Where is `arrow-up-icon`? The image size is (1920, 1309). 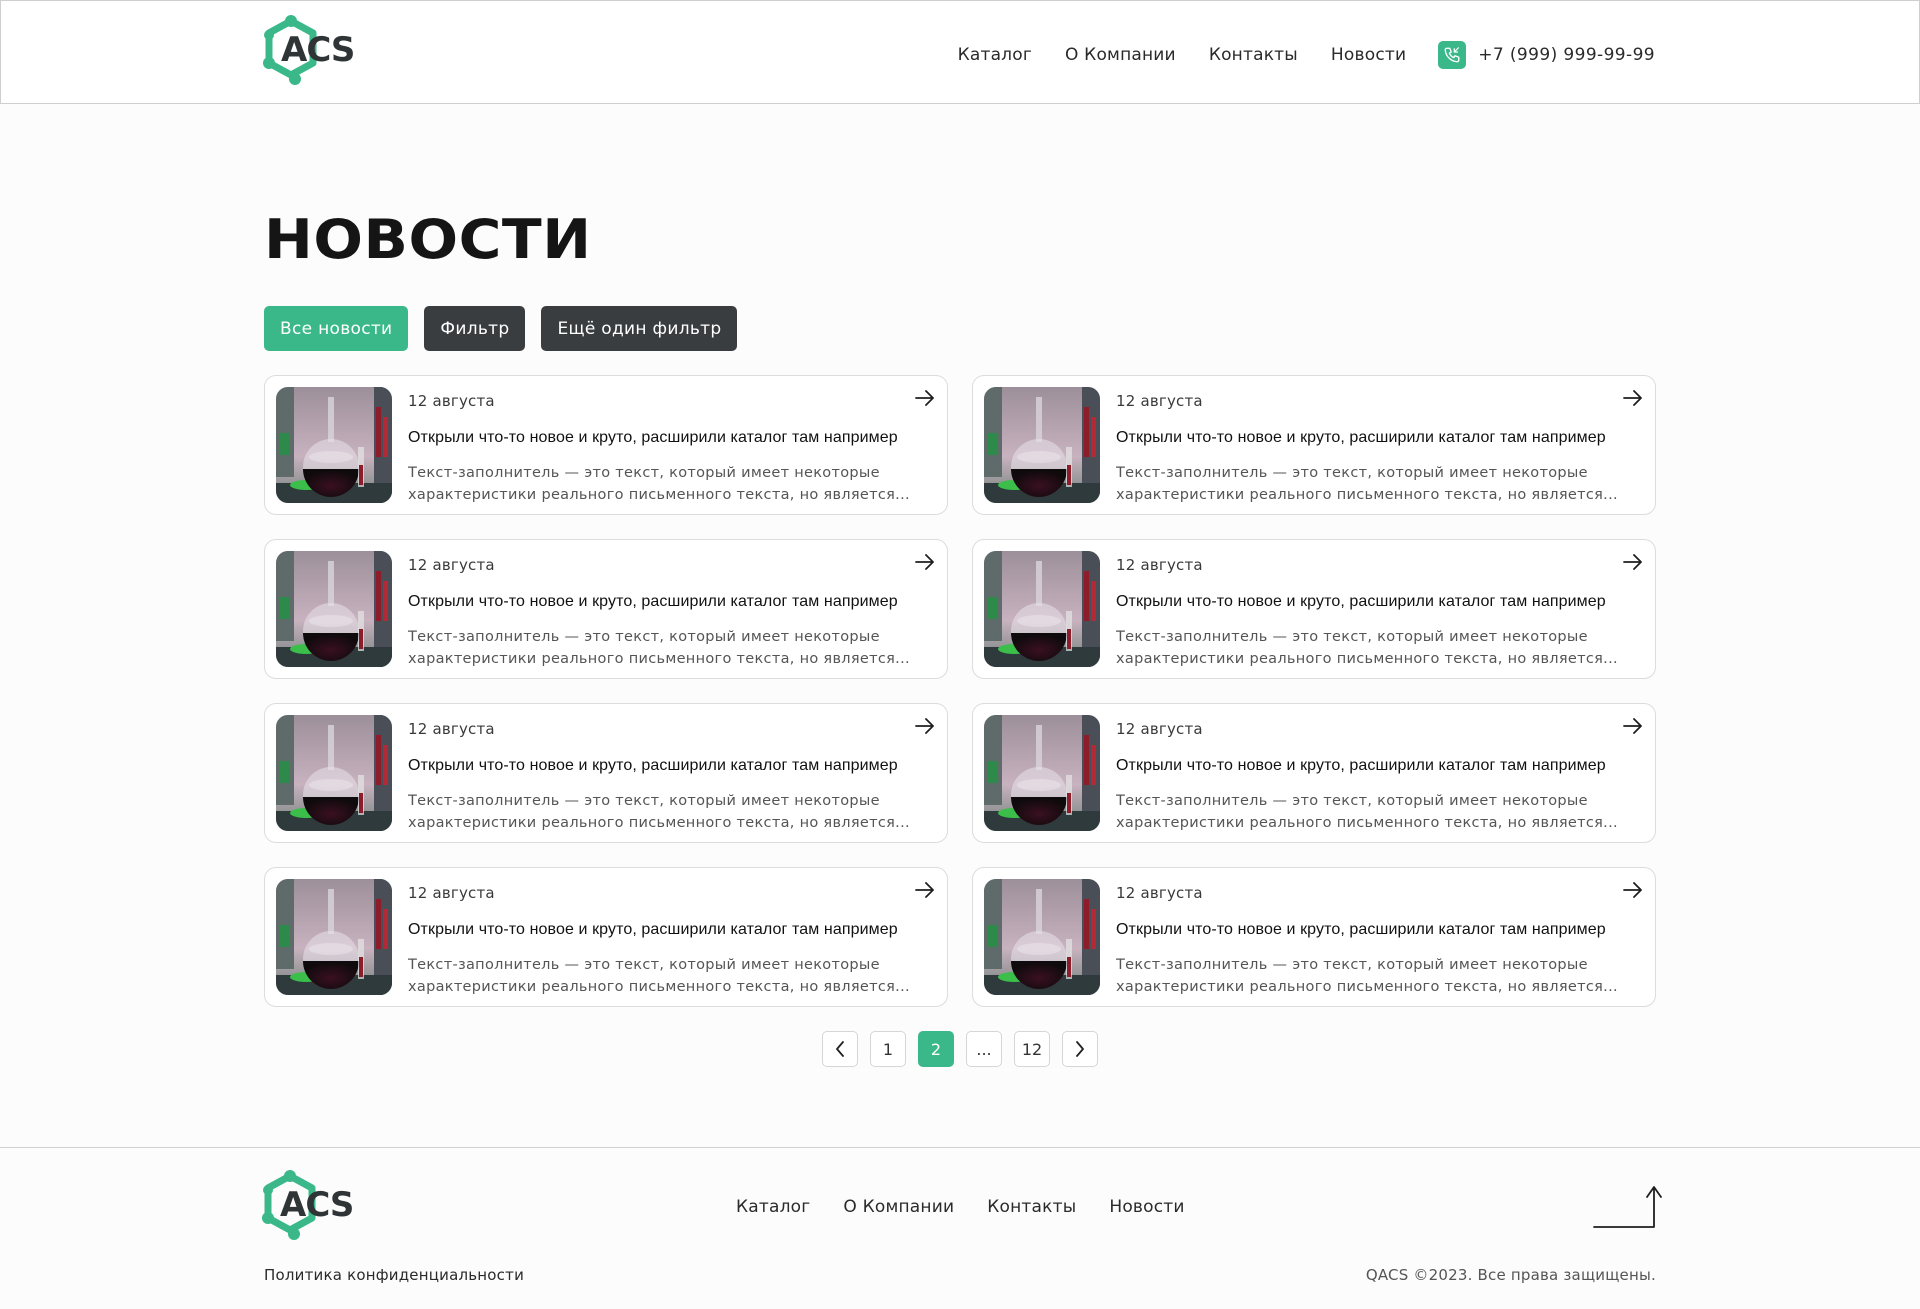 arrow-up-icon is located at coordinates (1627, 1207).